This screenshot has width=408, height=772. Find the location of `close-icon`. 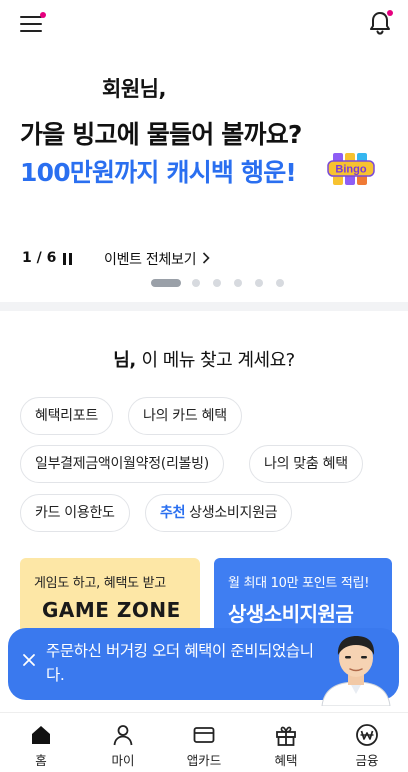

close-icon is located at coordinates (29, 659).